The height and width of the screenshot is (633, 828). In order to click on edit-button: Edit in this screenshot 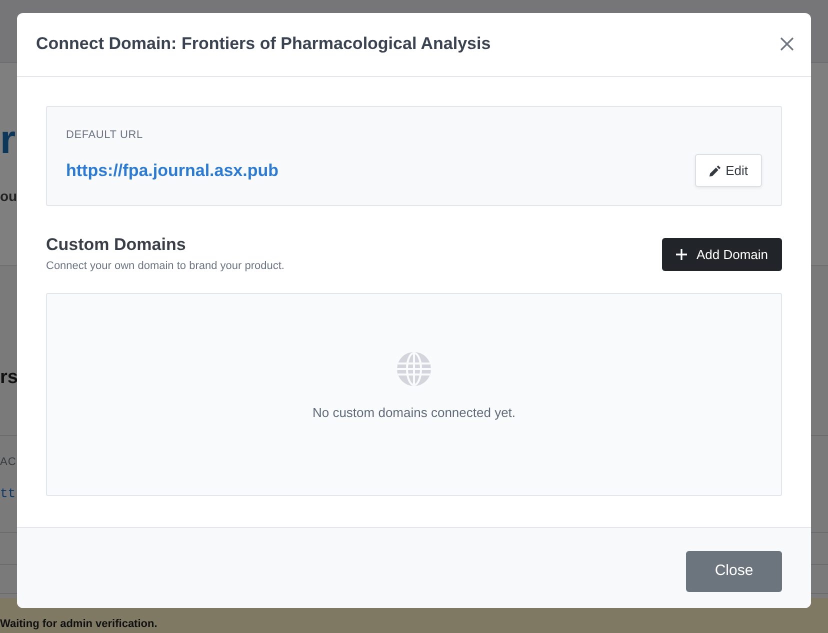, I will do `click(728, 170)`.